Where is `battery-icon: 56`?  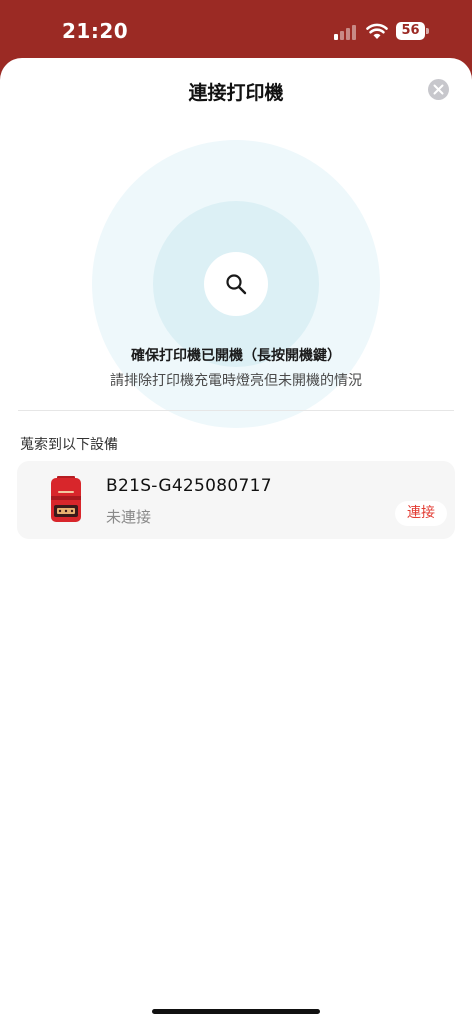 battery-icon: 56 is located at coordinates (413, 31).